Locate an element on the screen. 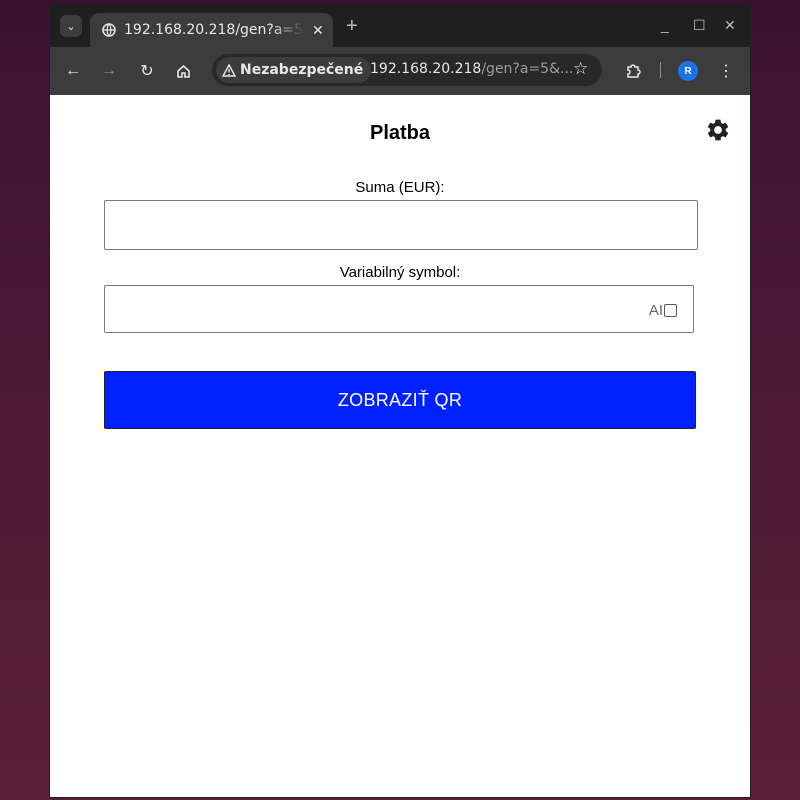 The image size is (800, 800). star-icon: ☆ is located at coordinates (580, 69).